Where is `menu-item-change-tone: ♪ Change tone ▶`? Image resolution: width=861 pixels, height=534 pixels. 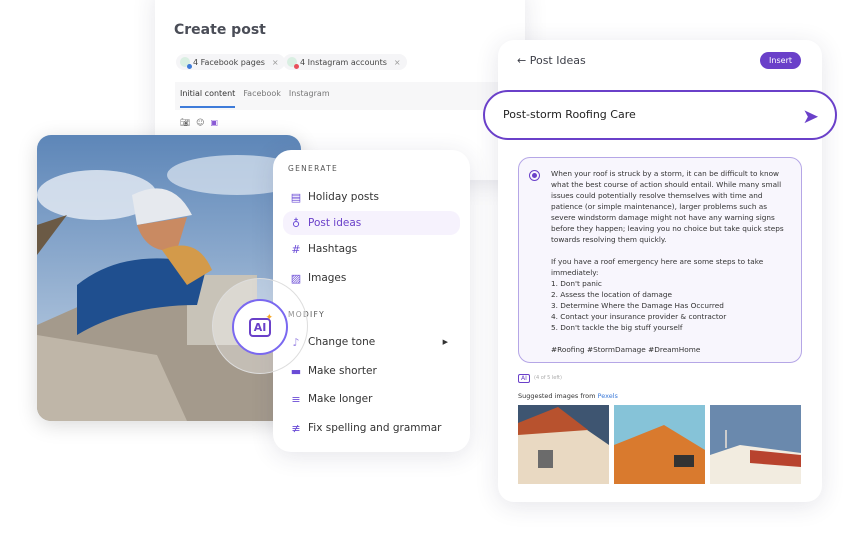
menu-item-change-tone: ♪ Change tone ▶ is located at coordinates (371, 342).